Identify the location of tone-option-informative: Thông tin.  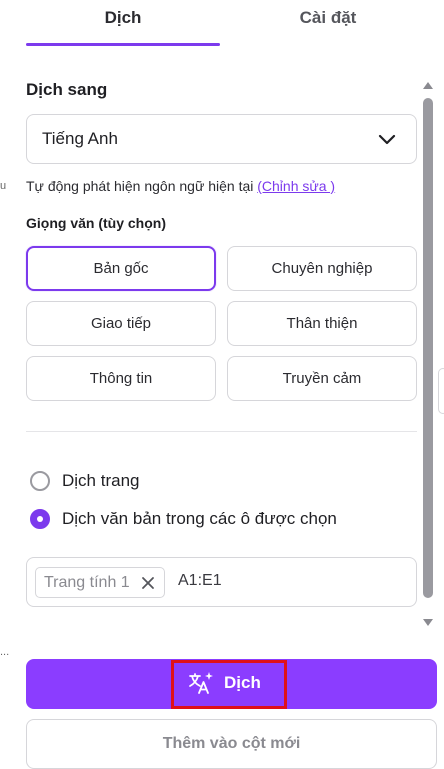
(121, 378).